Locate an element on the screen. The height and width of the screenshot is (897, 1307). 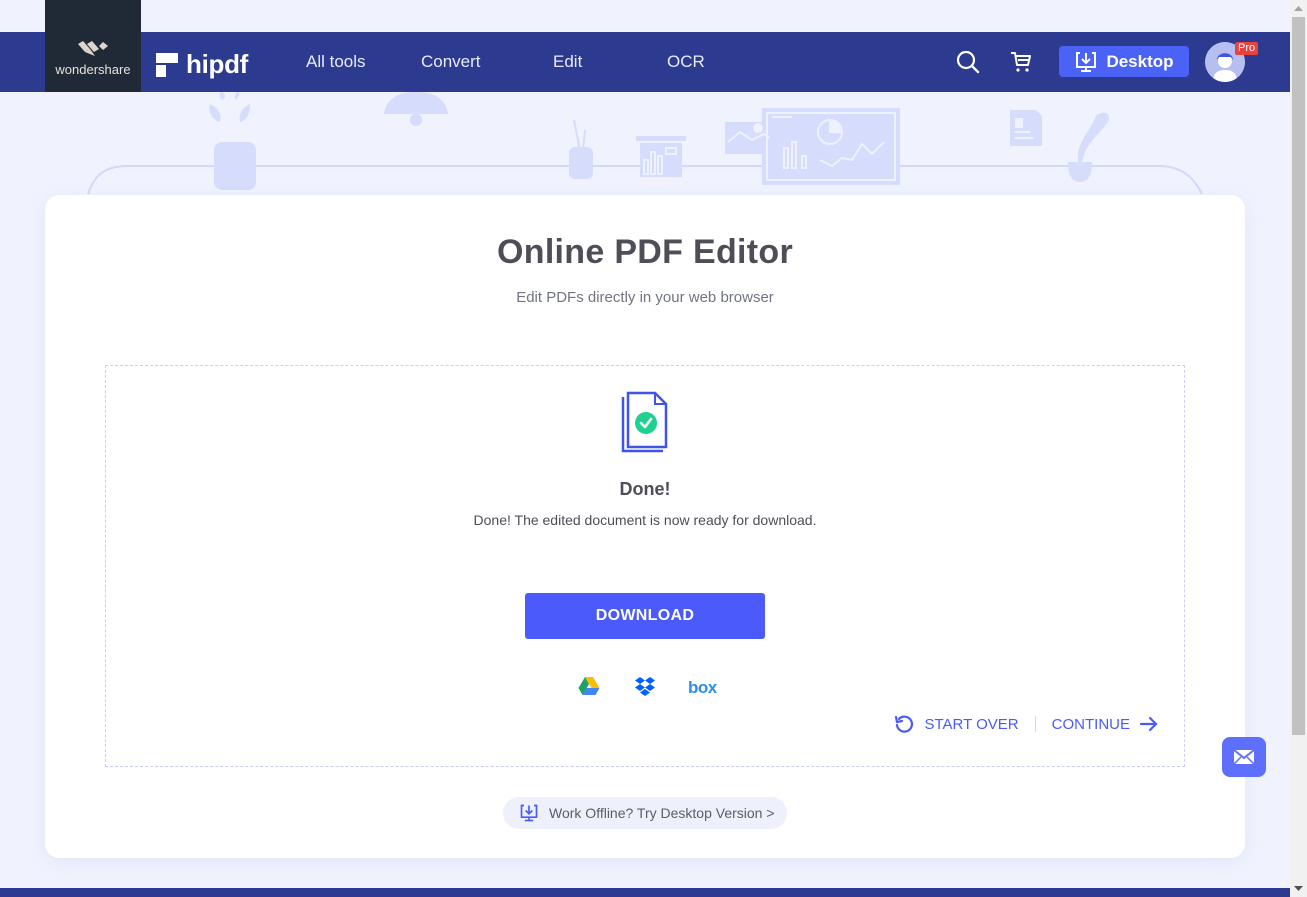
wondershare-text: wondershare is located at coordinates (93, 69).